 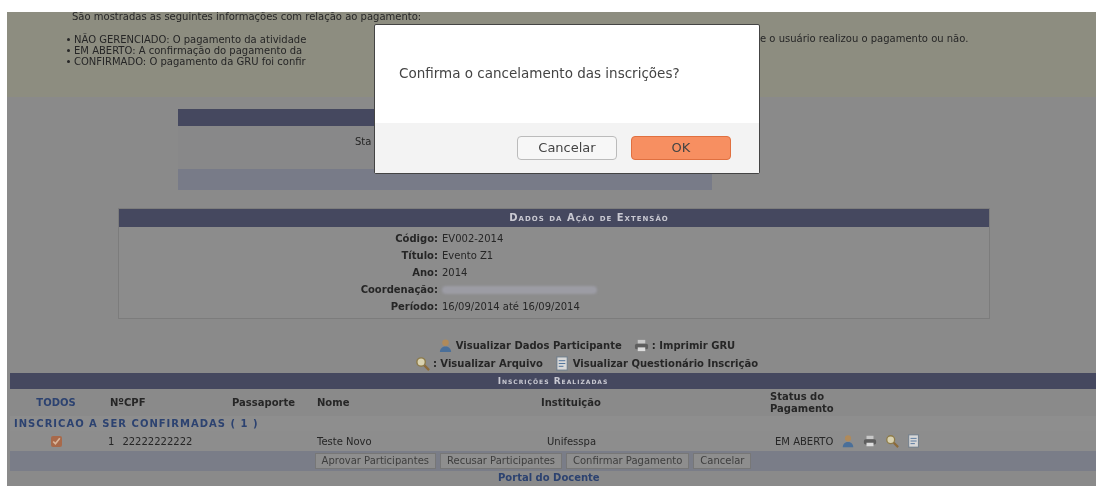 I want to click on dialog-message: Confirma o cancelamento das inscrições?, so click(x=539, y=73).